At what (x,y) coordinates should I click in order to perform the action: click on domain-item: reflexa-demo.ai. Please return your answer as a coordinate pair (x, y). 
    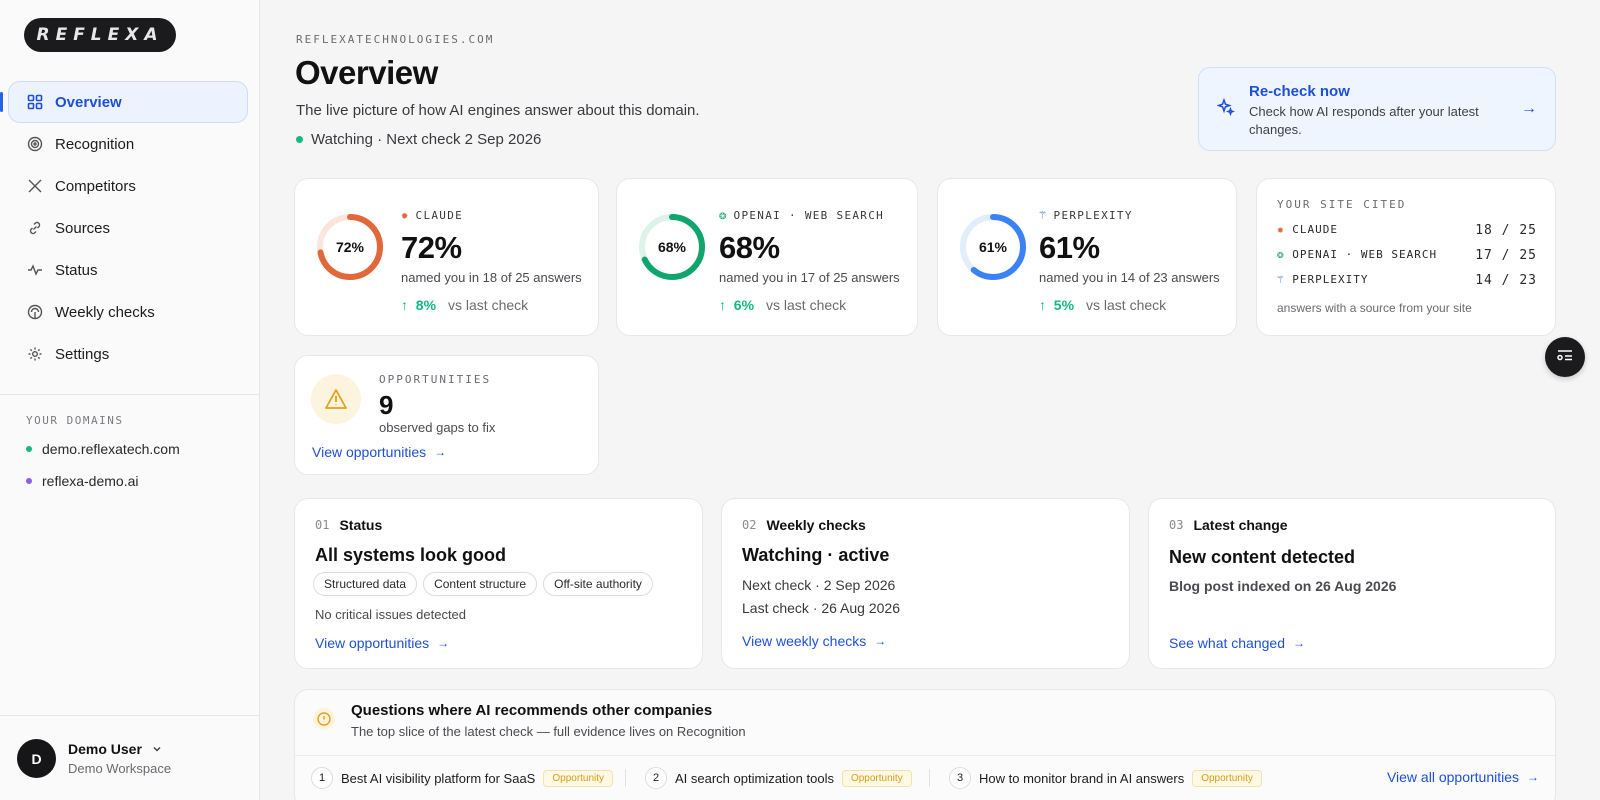
    Looking at the image, I should click on (82, 481).